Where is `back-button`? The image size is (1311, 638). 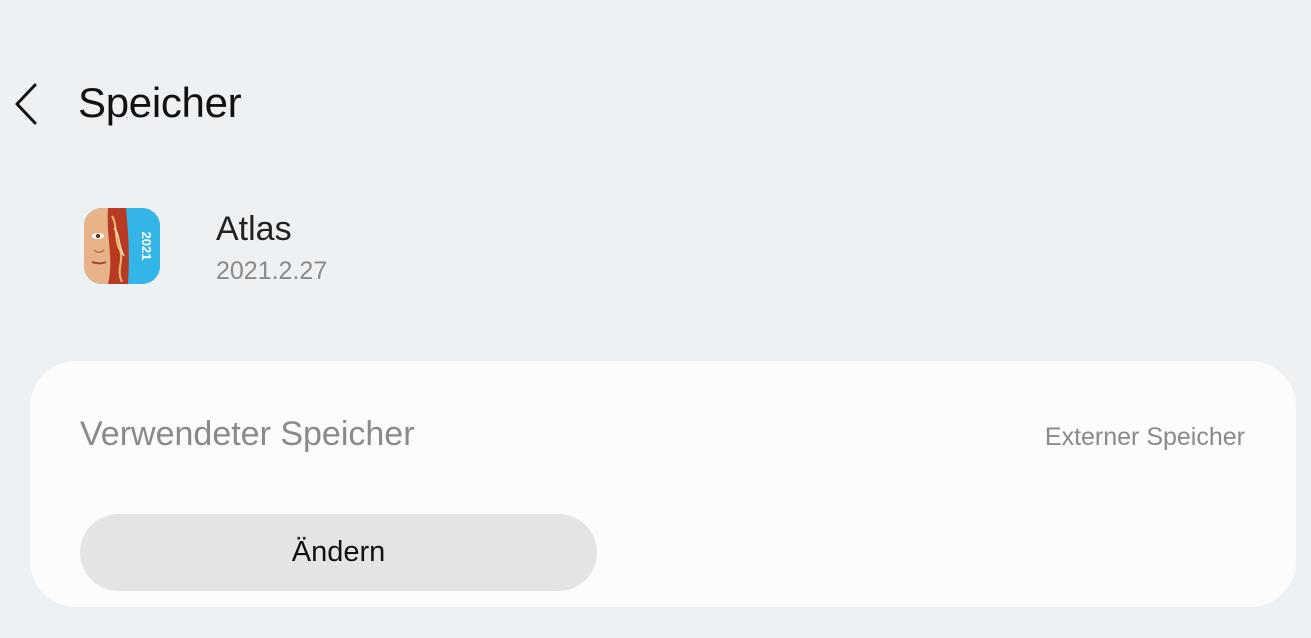
back-button is located at coordinates (26, 104).